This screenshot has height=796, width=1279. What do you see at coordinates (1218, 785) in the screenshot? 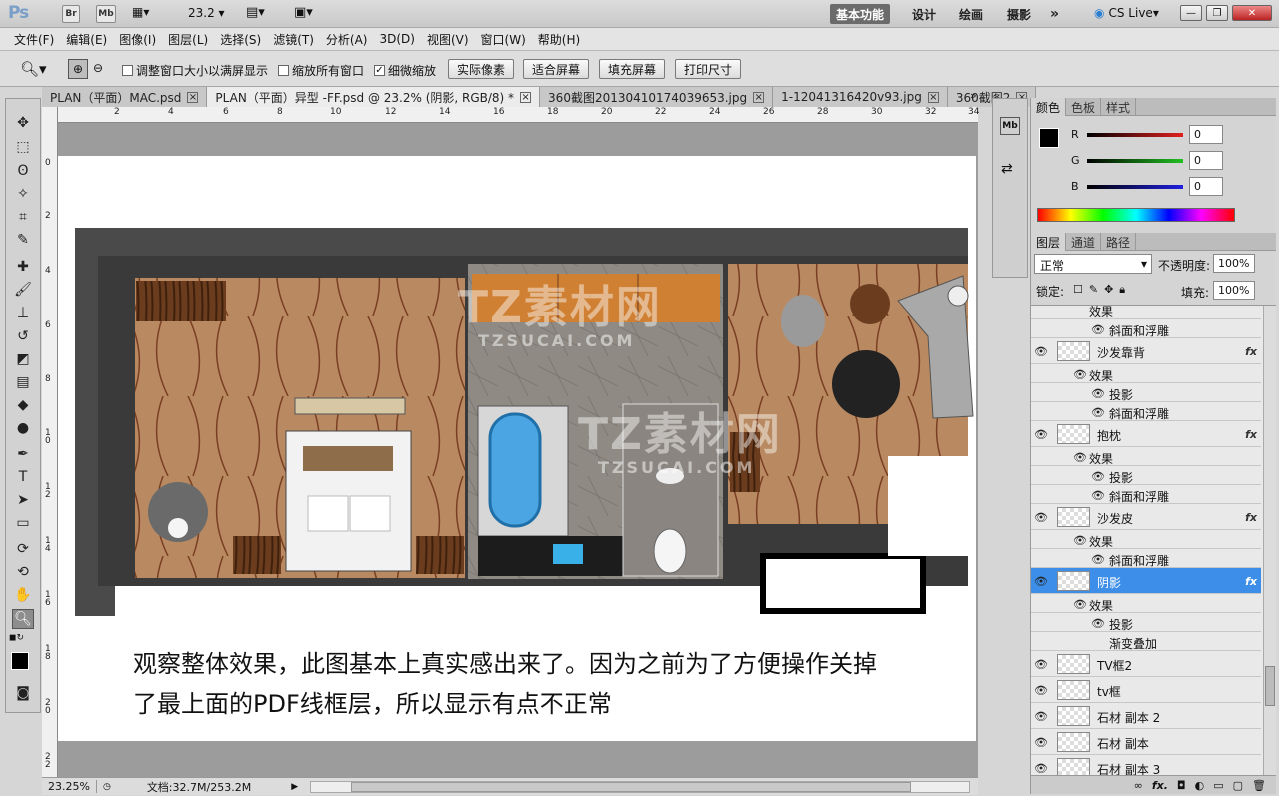
I see `new-group-icon: ▭` at bounding box center [1218, 785].